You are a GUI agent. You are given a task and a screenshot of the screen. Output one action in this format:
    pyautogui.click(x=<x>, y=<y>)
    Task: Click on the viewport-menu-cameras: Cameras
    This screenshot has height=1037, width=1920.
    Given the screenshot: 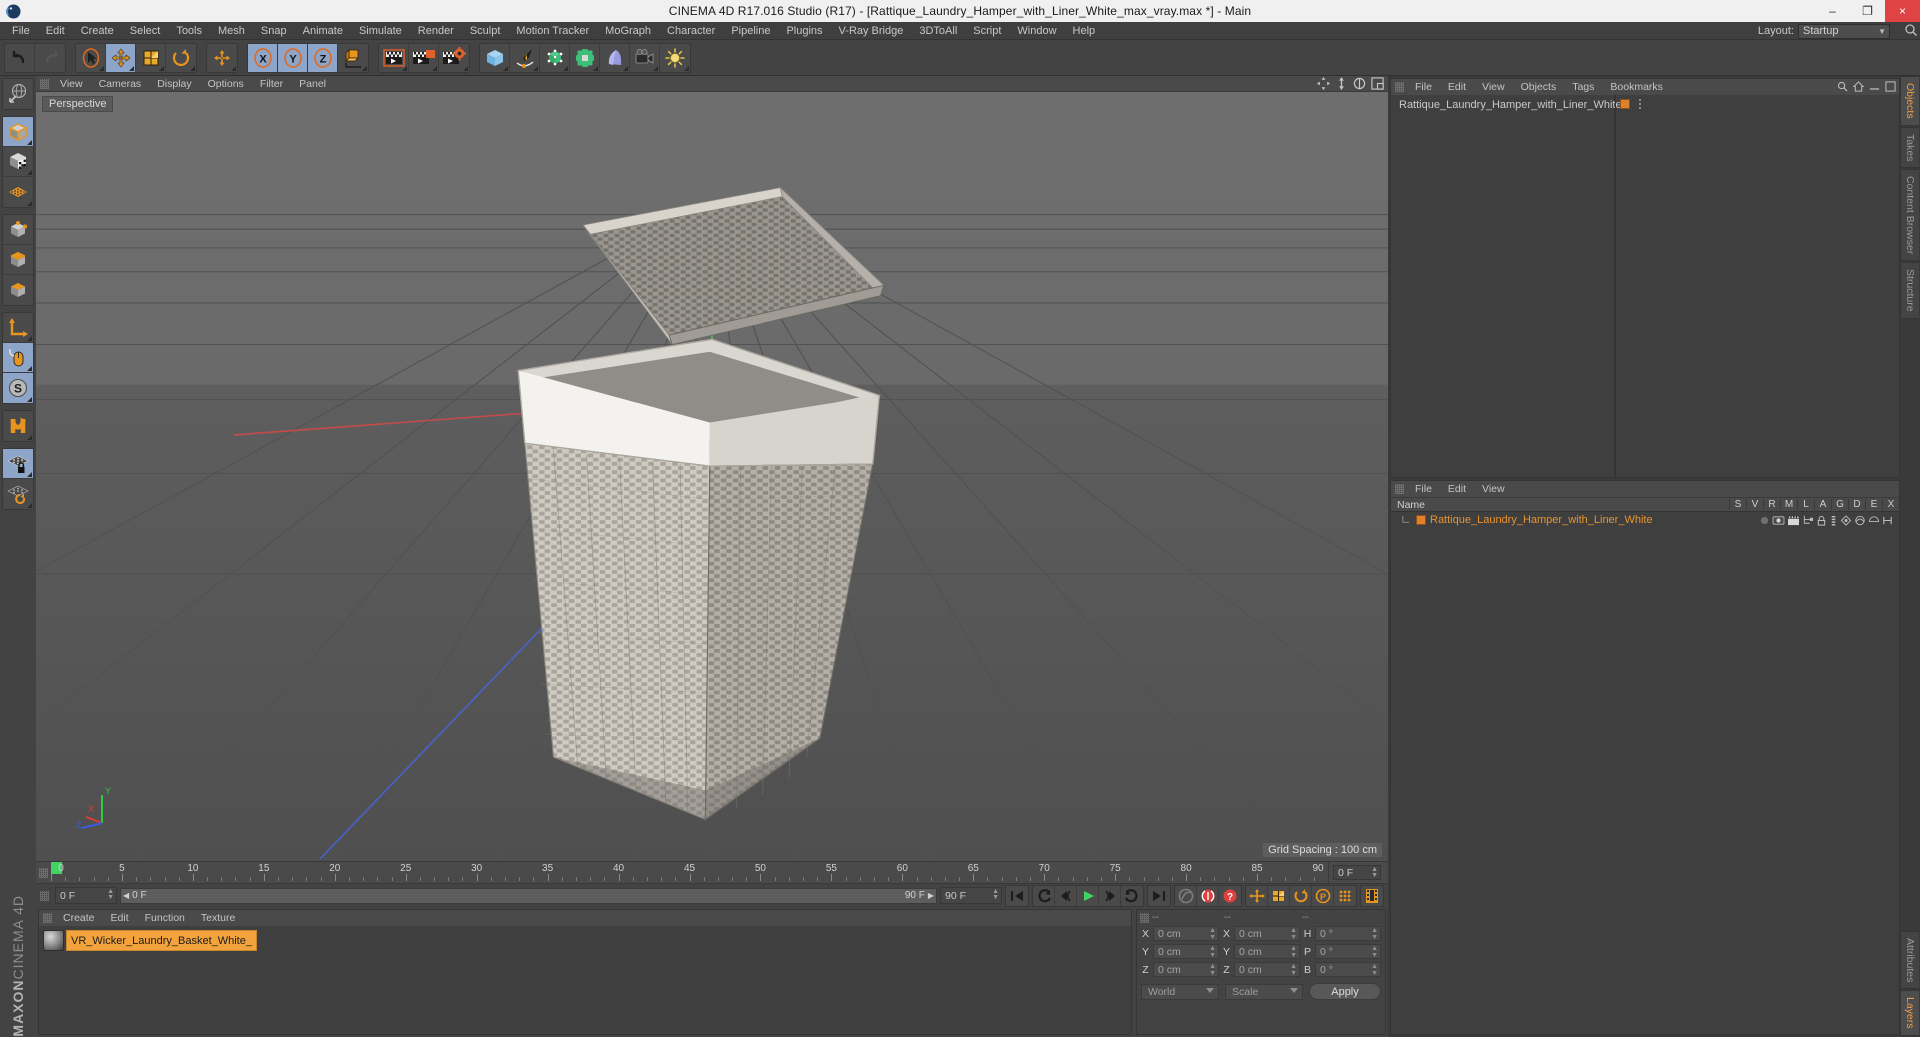 What is the action you would take?
    pyautogui.click(x=120, y=84)
    